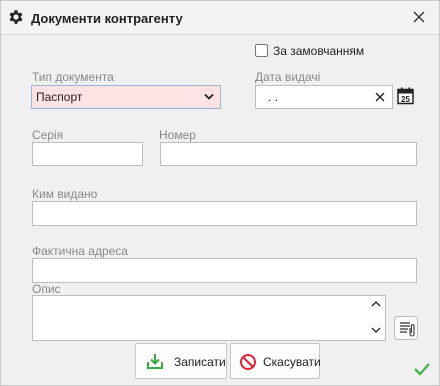 The image size is (440, 386). Describe the element at coordinates (288, 77) in the screenshot. I see `issue-date-label: Дата видачі` at that location.